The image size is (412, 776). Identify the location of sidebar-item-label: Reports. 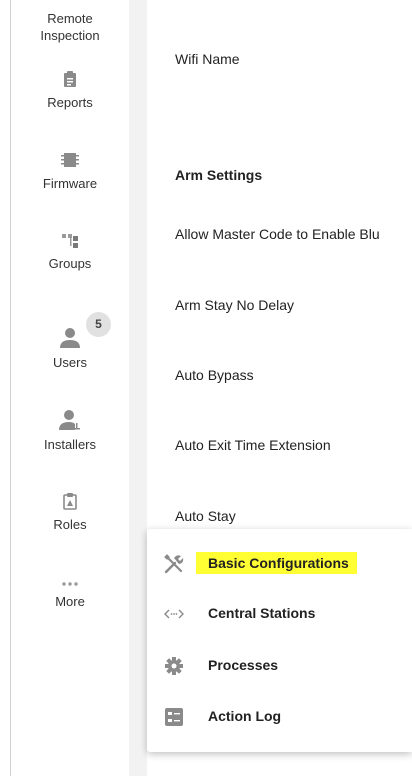
(70, 102).